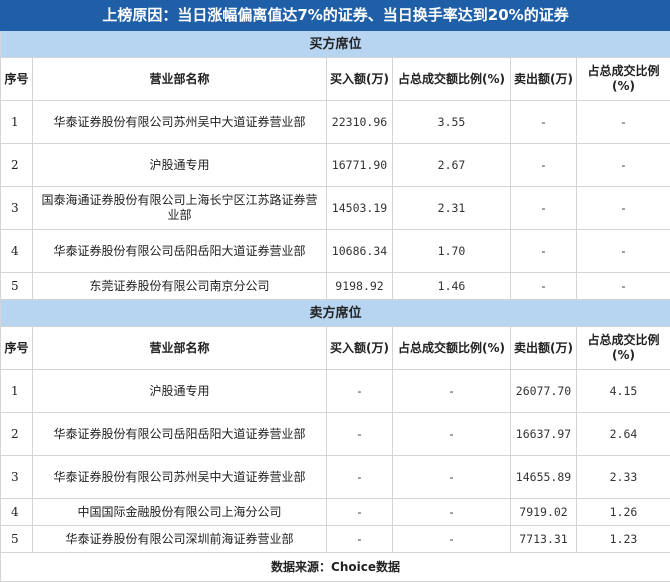  Describe the element at coordinates (623, 434) in the screenshot. I see `sell-ratio: 2.64` at that location.